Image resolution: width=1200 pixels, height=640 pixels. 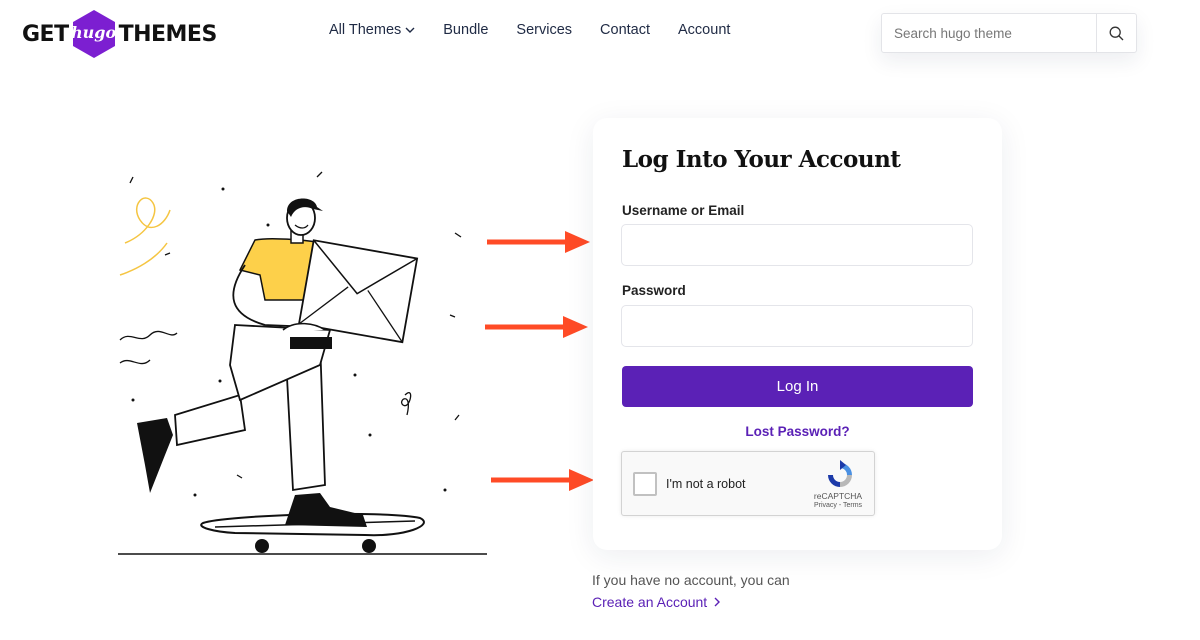 I want to click on logo-hexagon: hugo, so click(x=94, y=34).